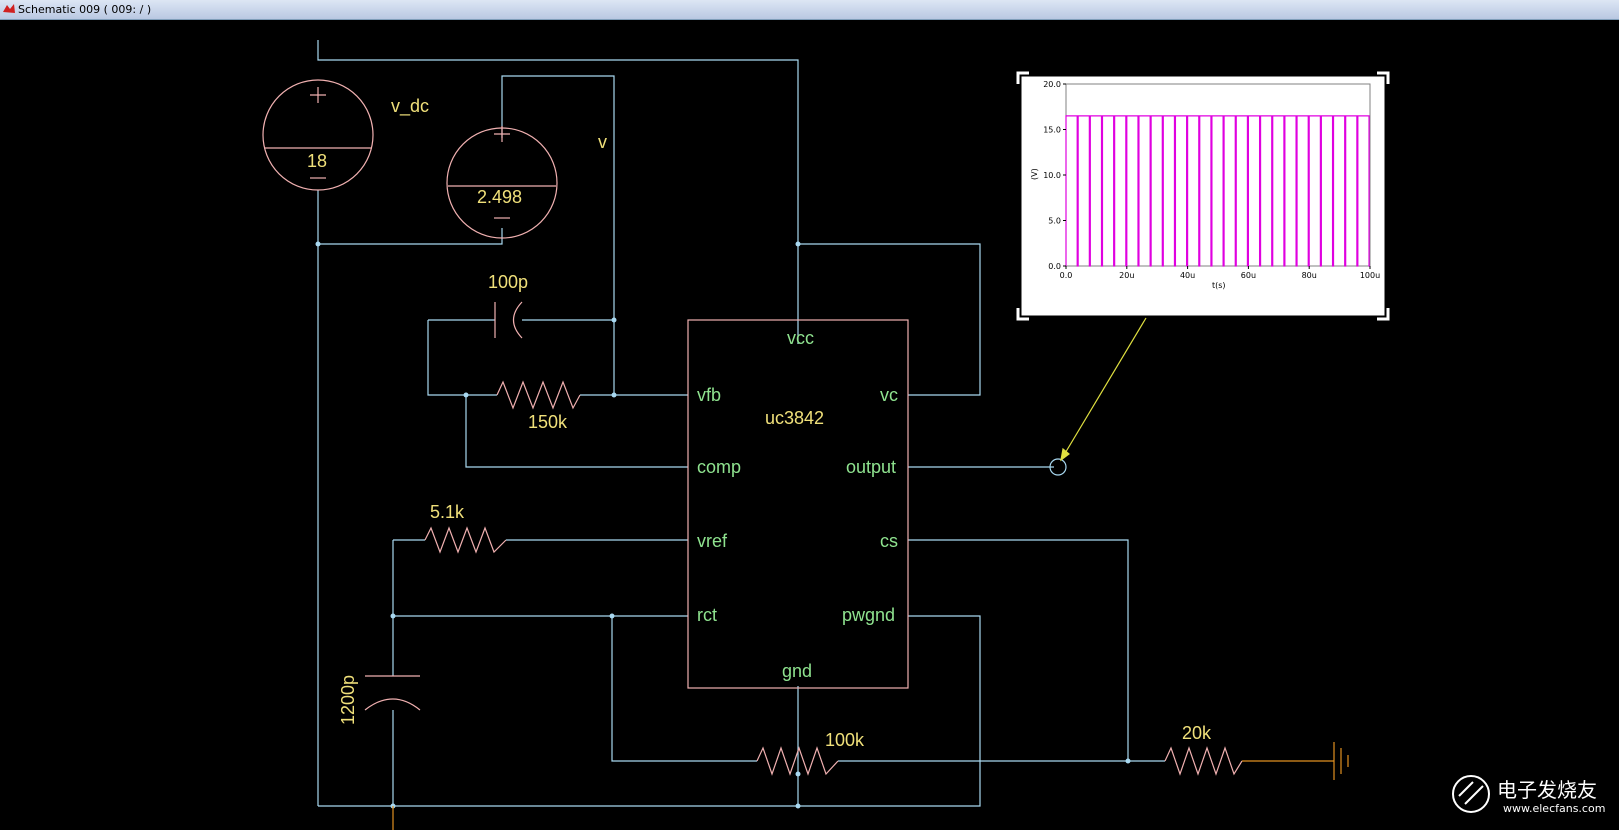 The height and width of the screenshot is (830, 1619). What do you see at coordinates (508, 320) in the screenshot?
I see `capacitor-100p` at bounding box center [508, 320].